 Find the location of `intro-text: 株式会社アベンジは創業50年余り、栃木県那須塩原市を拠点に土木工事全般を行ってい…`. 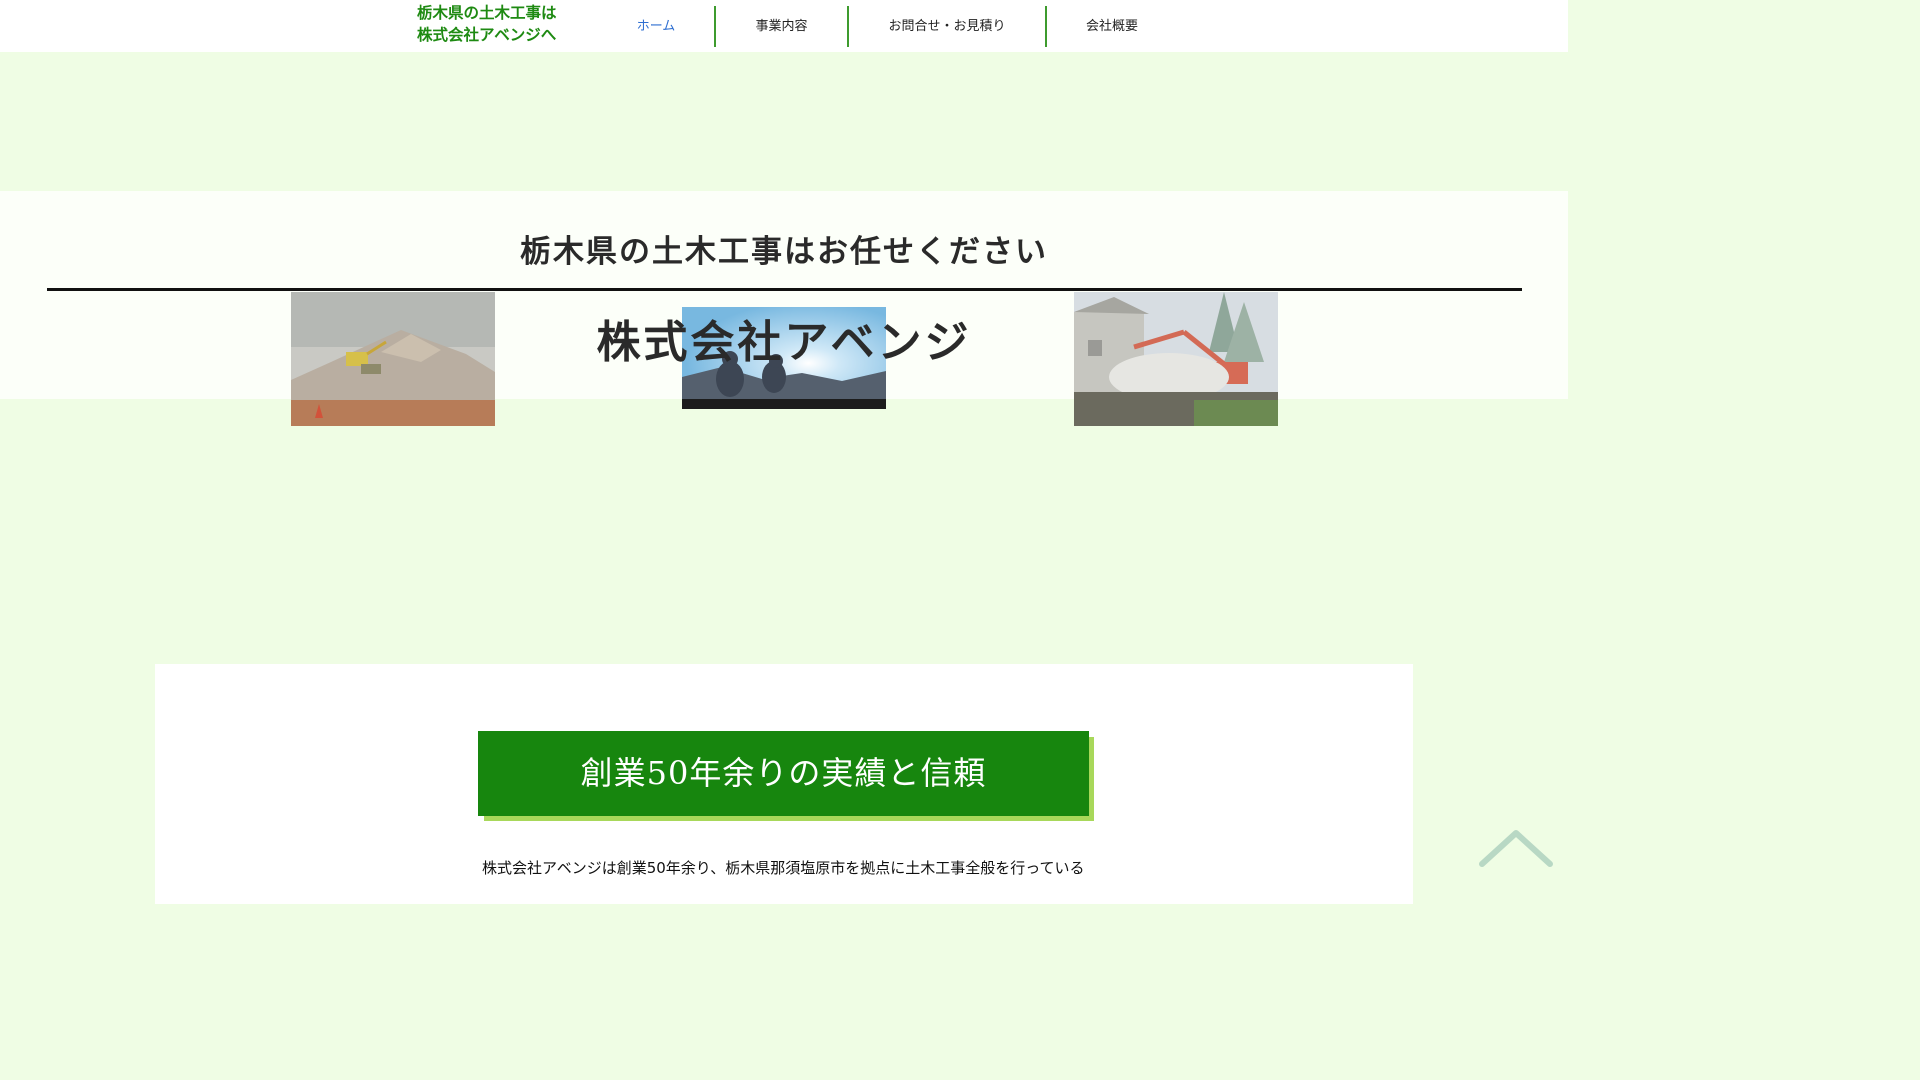

intro-text: 株式会社アベンジは創業50年余り、栃木県那須塩原市を拠点に土木工事全般を行ってい… is located at coordinates (783, 868).